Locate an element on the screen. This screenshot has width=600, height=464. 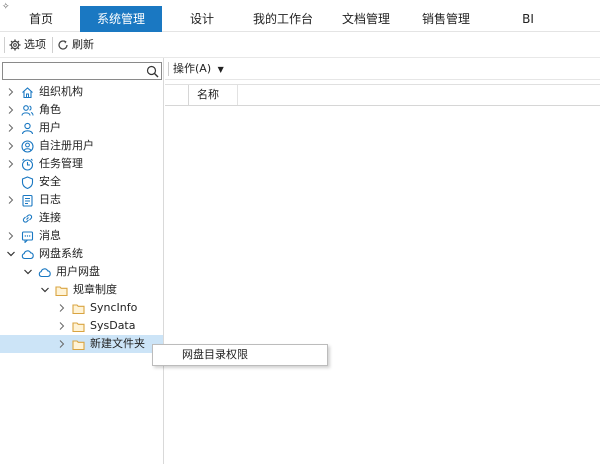
log-icon is located at coordinates (27, 200).